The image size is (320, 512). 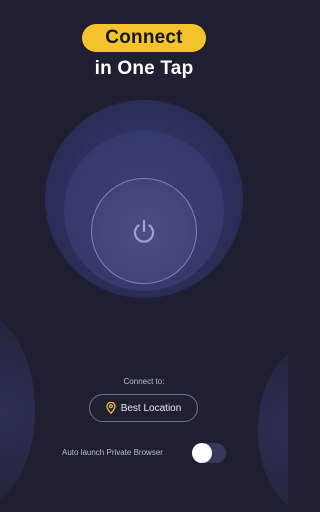 I want to click on connect-button, so click(x=144, y=231).